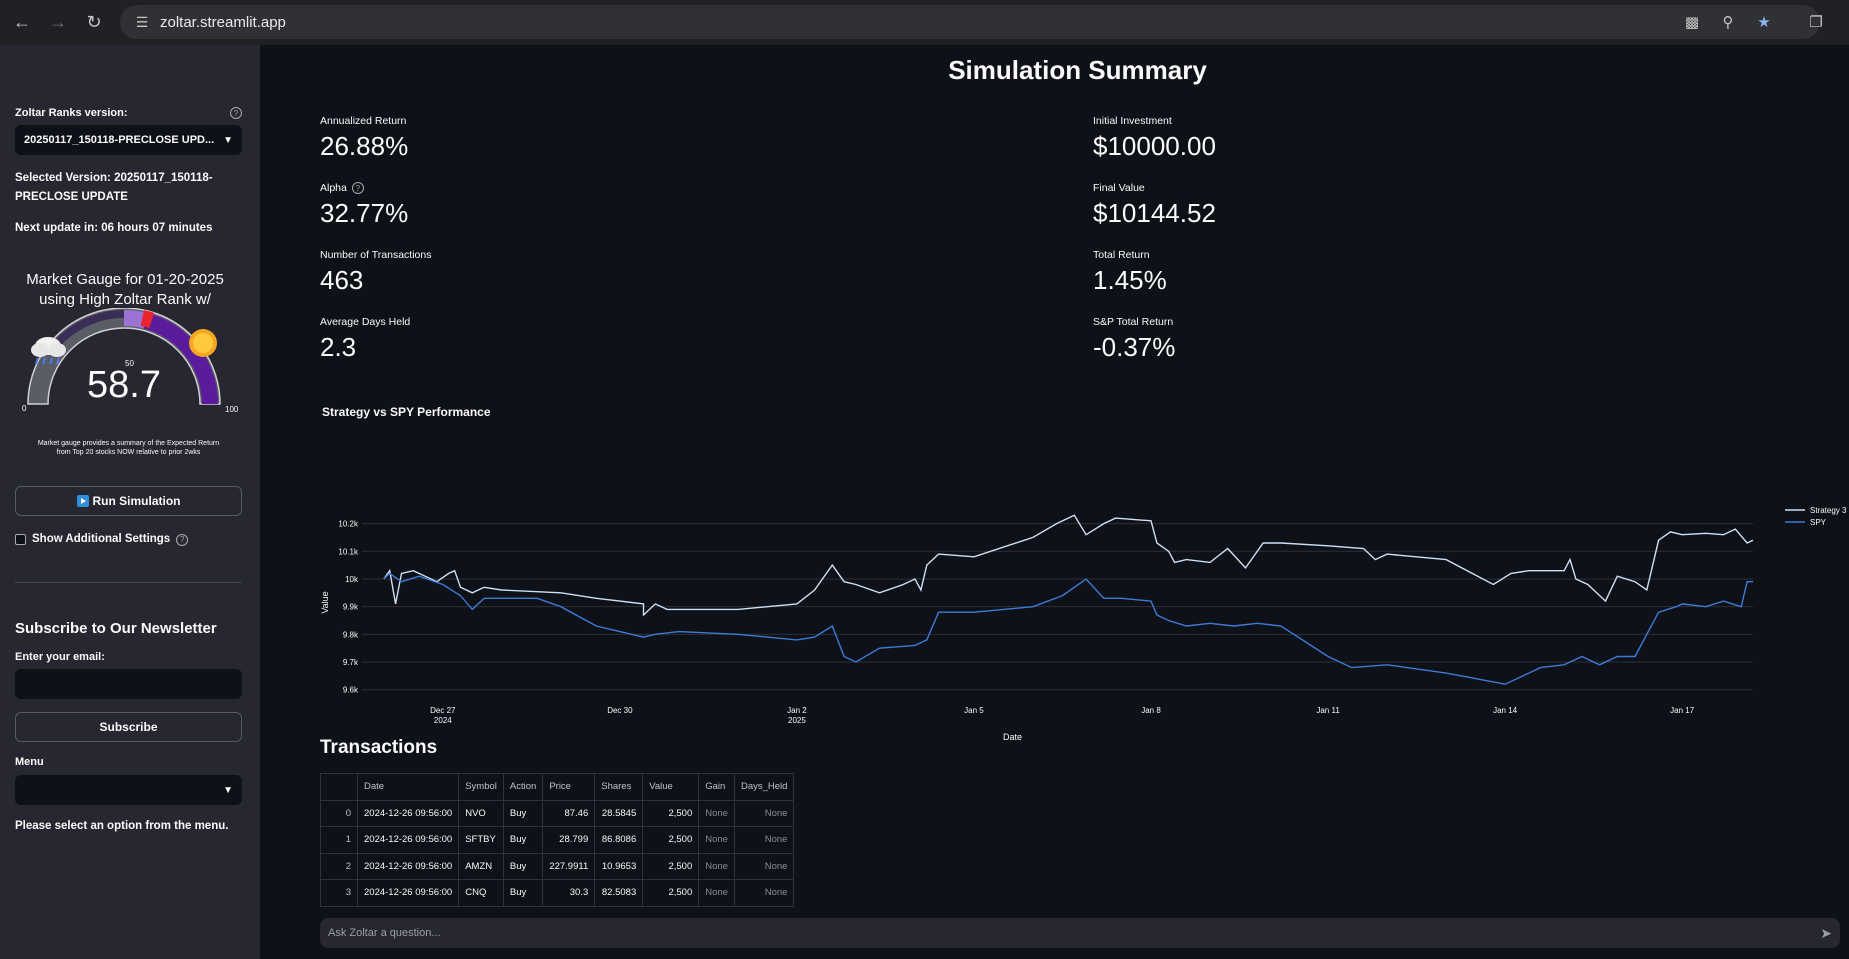 The width and height of the screenshot is (1849, 959). What do you see at coordinates (82, 501) in the screenshot?
I see `play-icon` at bounding box center [82, 501].